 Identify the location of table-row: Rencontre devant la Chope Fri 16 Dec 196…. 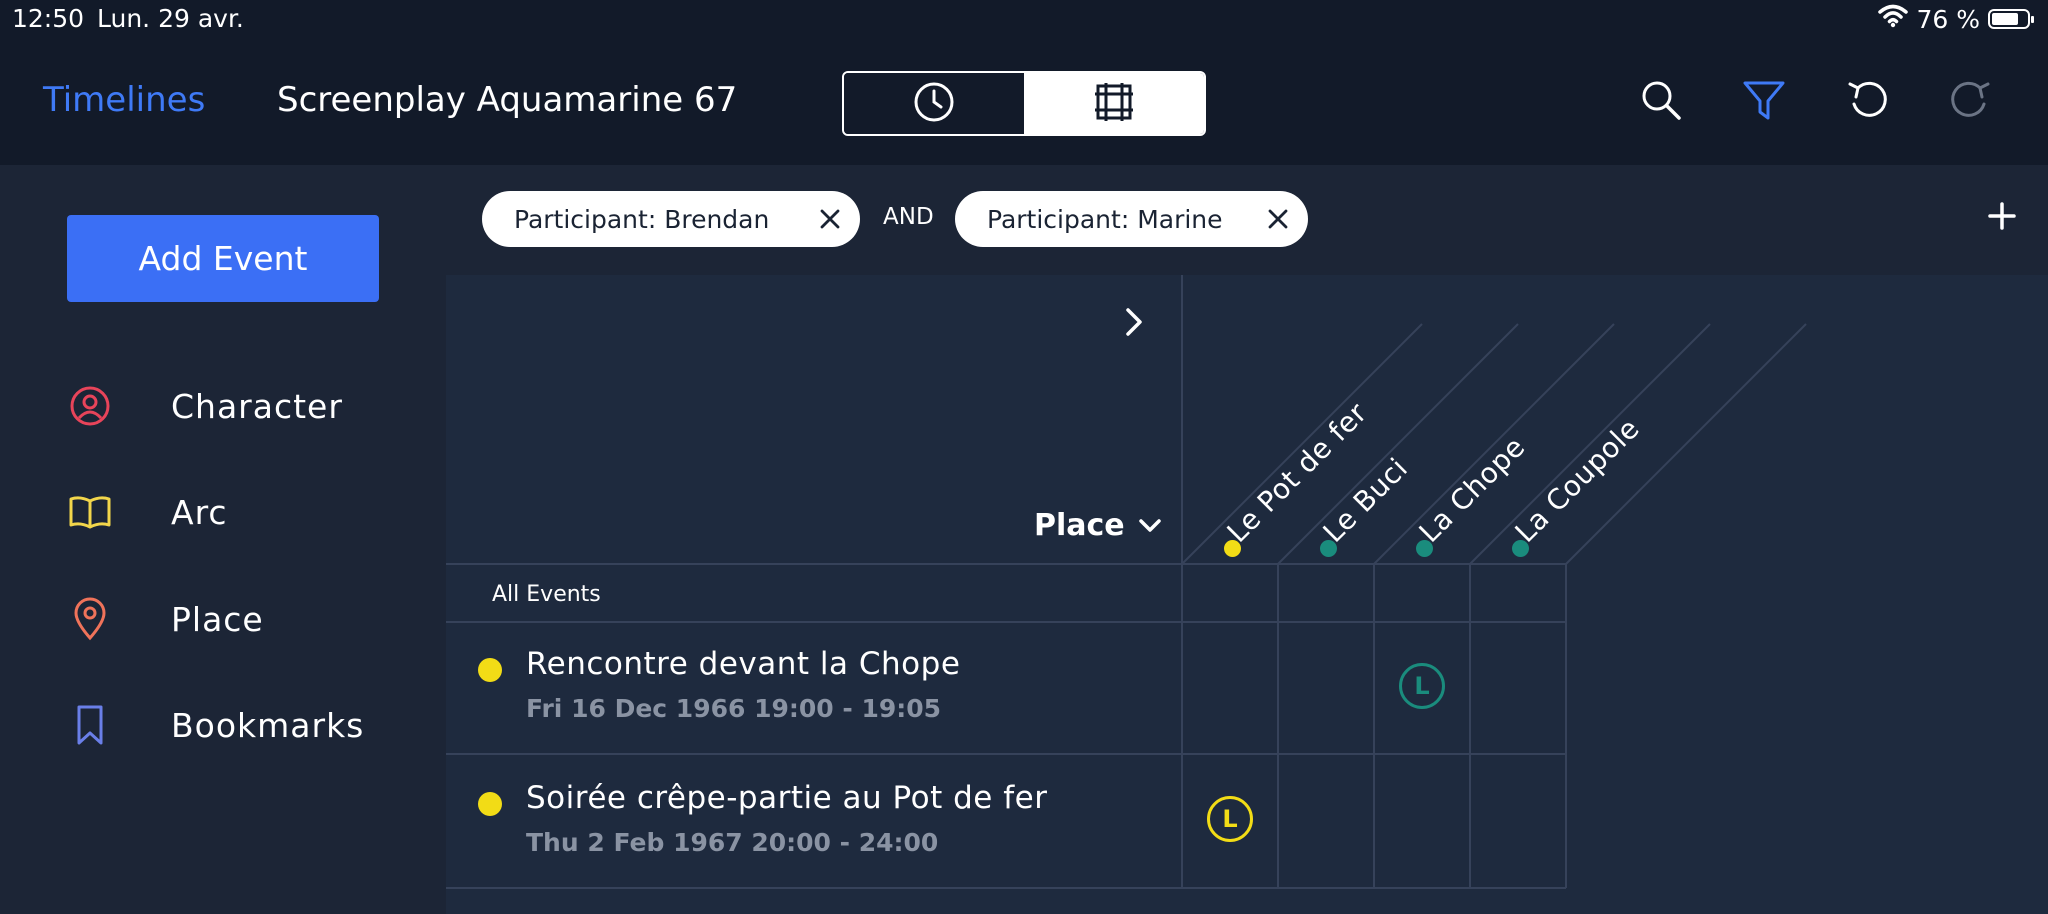
(814, 688).